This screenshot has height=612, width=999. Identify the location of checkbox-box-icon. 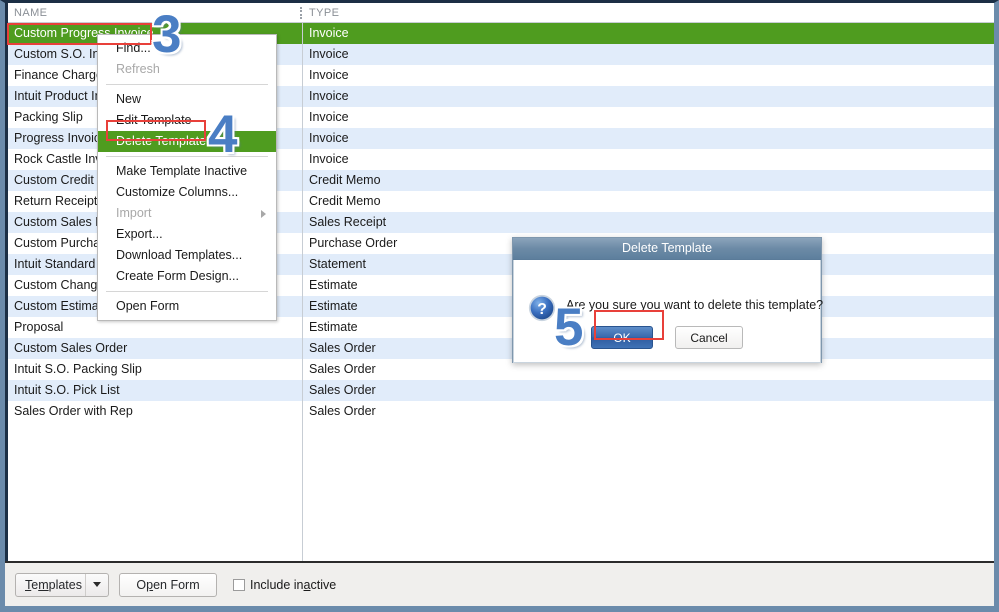
(239, 584).